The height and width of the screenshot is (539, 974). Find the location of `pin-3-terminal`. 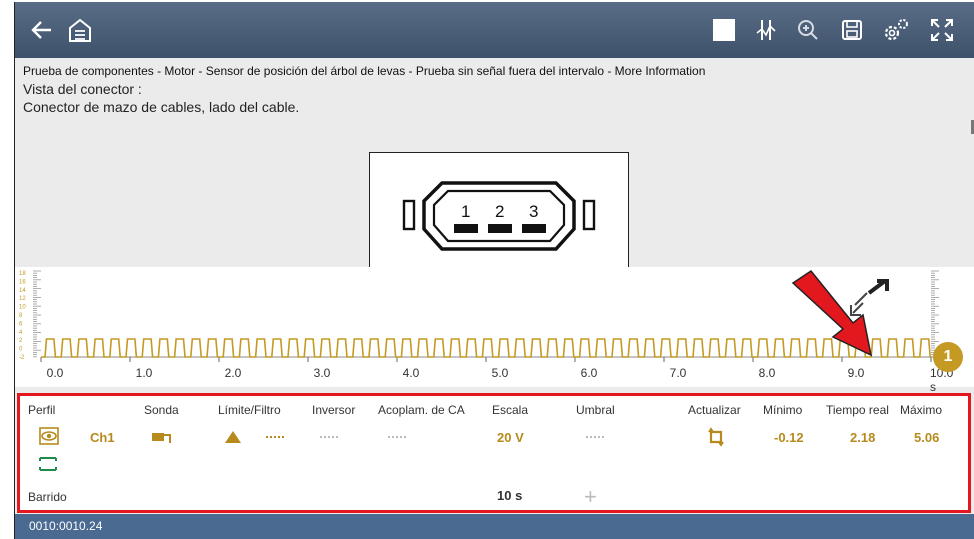

pin-3-terminal is located at coordinates (534, 228).